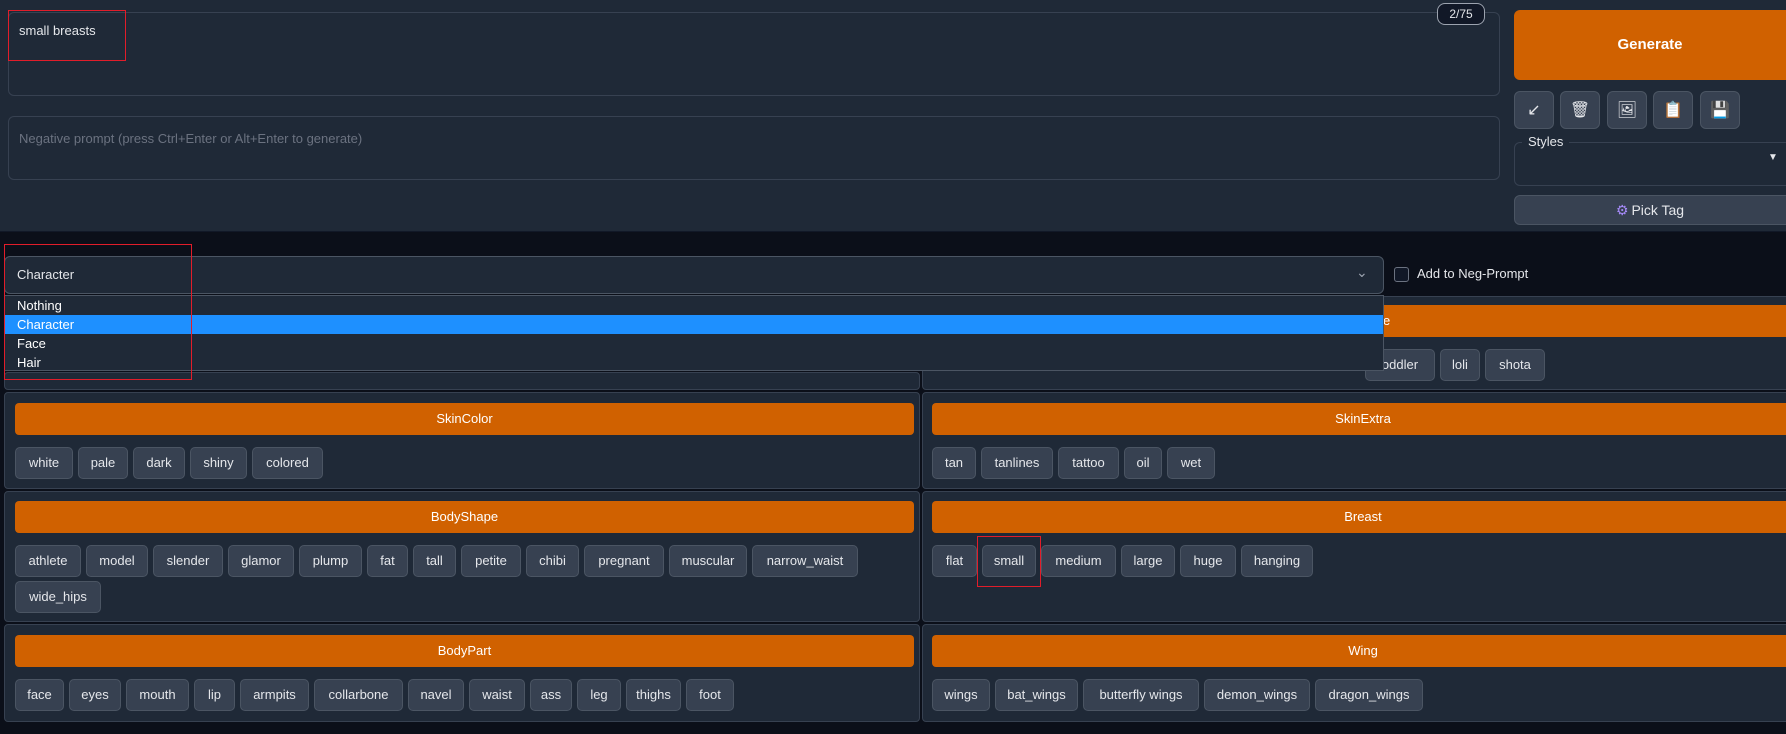  Describe the element at coordinates (261, 561) in the screenshot. I see `tag-glamor: glamor` at that location.